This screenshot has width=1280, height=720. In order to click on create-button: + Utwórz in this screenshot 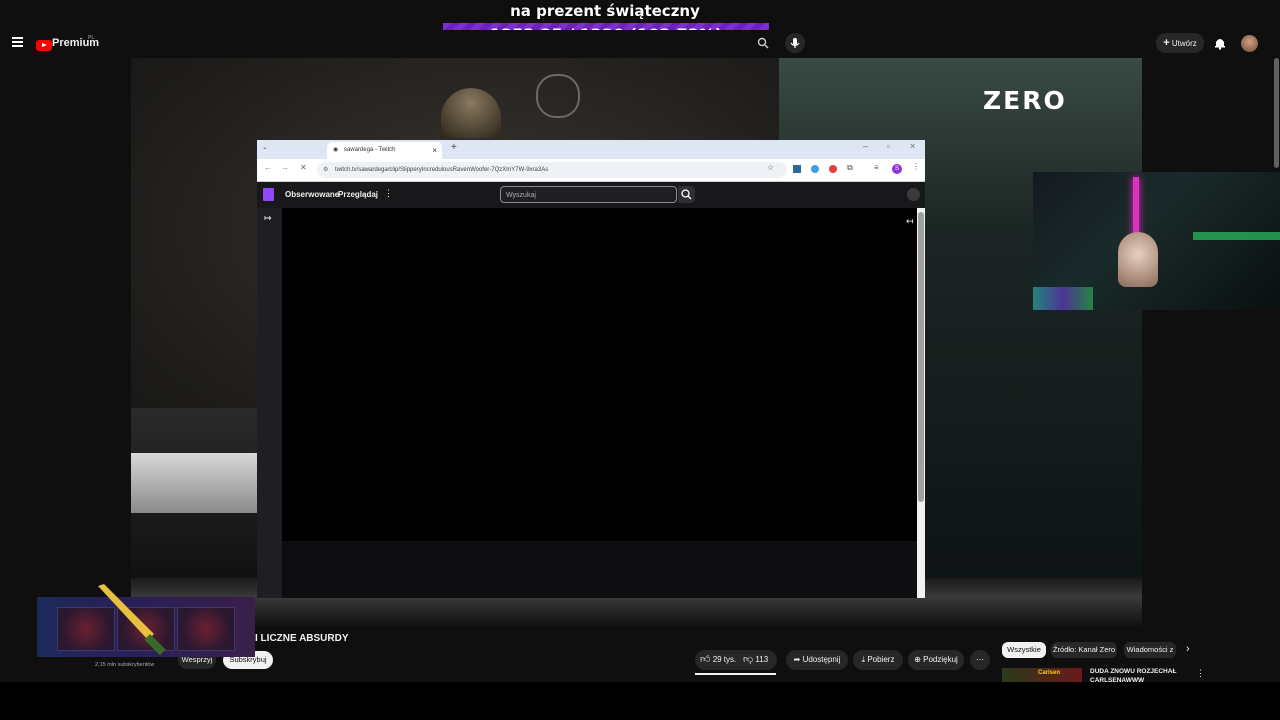, I will do `click(1180, 43)`.